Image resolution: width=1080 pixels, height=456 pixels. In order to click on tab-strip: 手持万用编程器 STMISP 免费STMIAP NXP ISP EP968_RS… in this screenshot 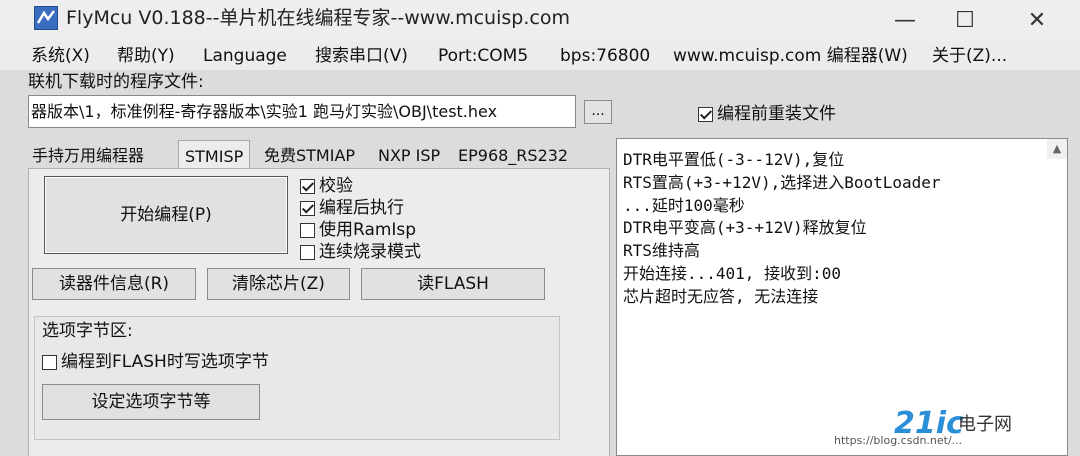, I will do `click(319, 155)`.